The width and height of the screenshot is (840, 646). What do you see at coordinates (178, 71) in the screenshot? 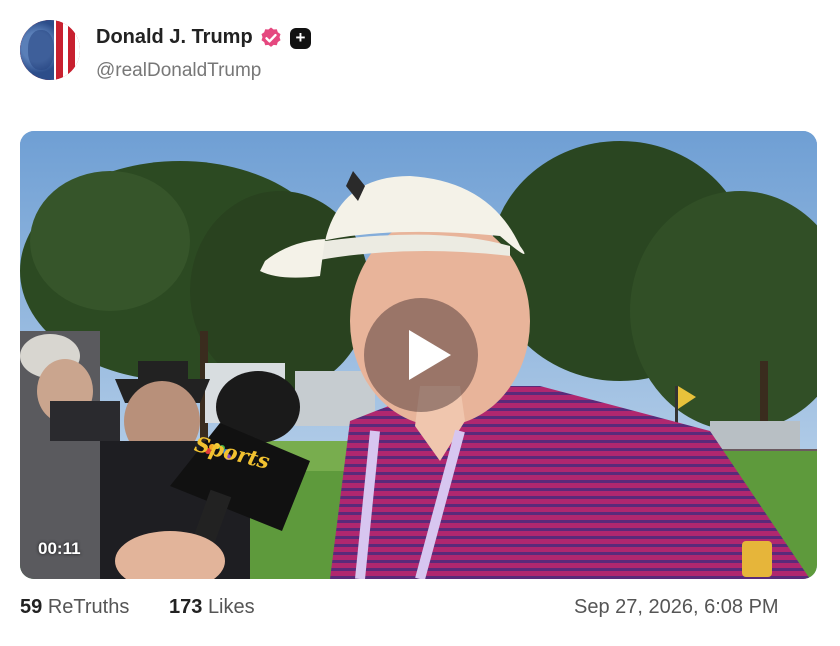
I see `author-handle: @realDonaldTrump` at bounding box center [178, 71].